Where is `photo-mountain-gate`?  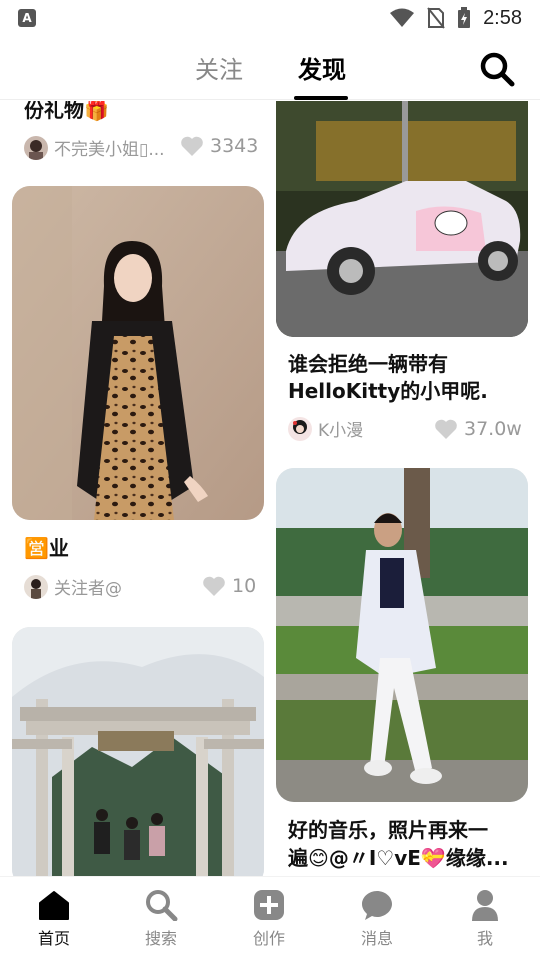 photo-mountain-gate is located at coordinates (138, 751).